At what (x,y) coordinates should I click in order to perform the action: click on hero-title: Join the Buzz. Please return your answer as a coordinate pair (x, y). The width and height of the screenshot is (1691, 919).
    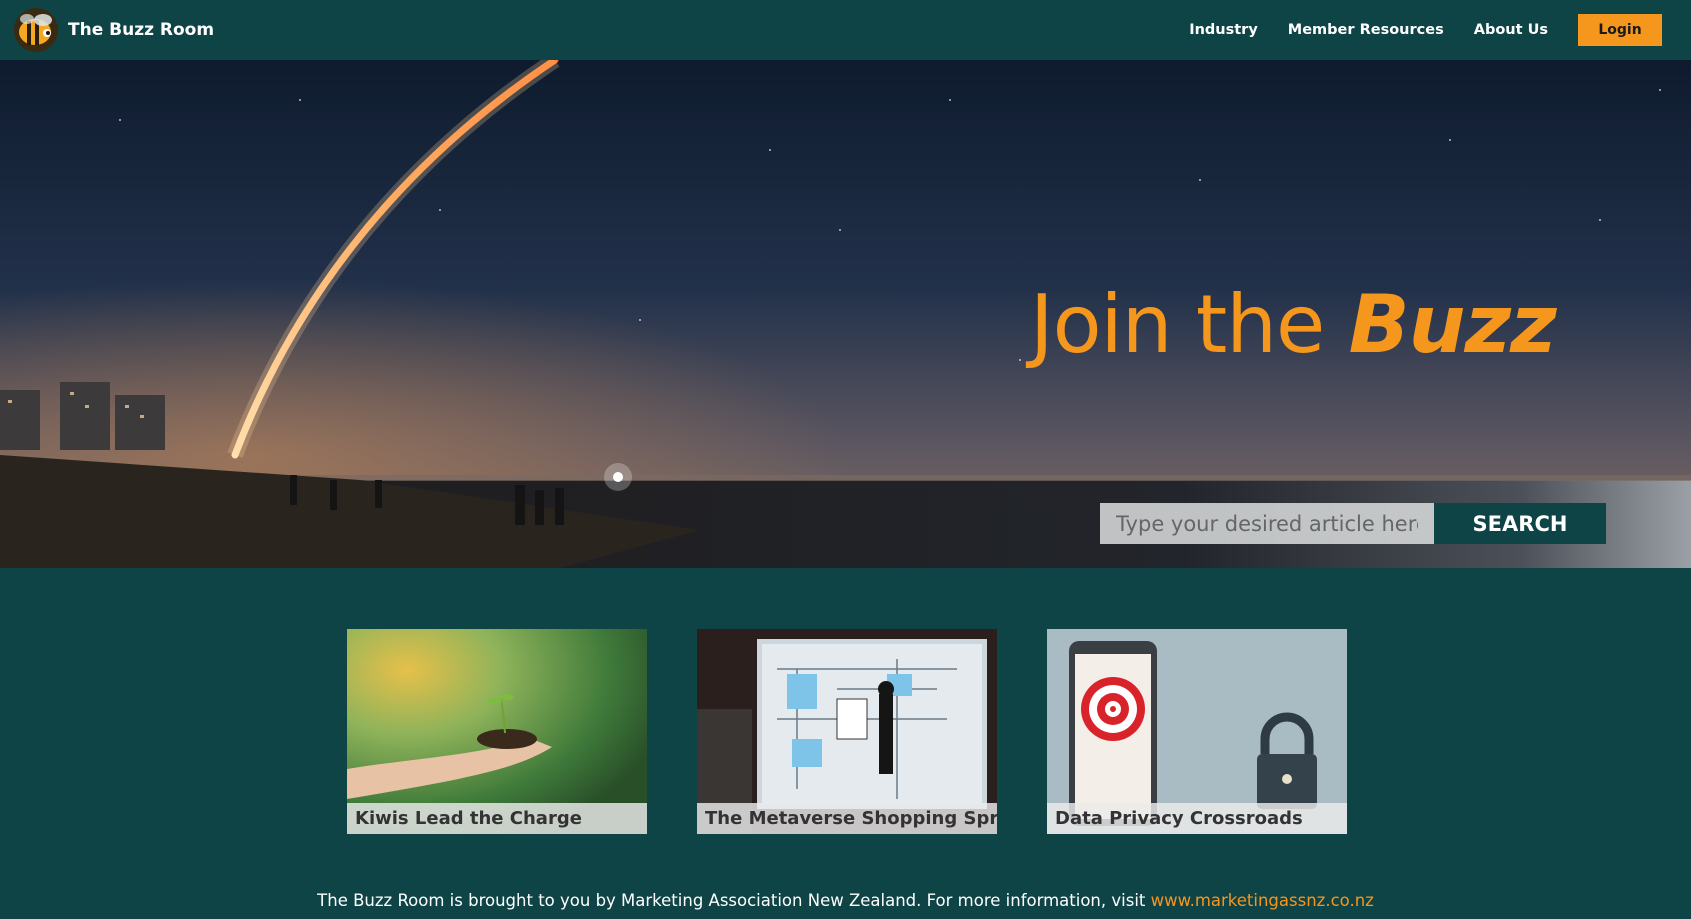
    Looking at the image, I should click on (1293, 324).